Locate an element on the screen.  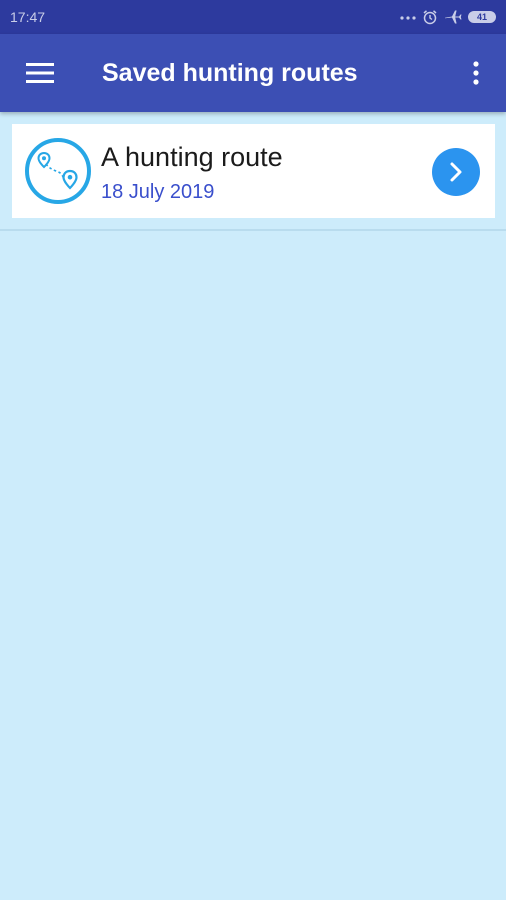
chevron-right-icon is located at coordinates (456, 172).